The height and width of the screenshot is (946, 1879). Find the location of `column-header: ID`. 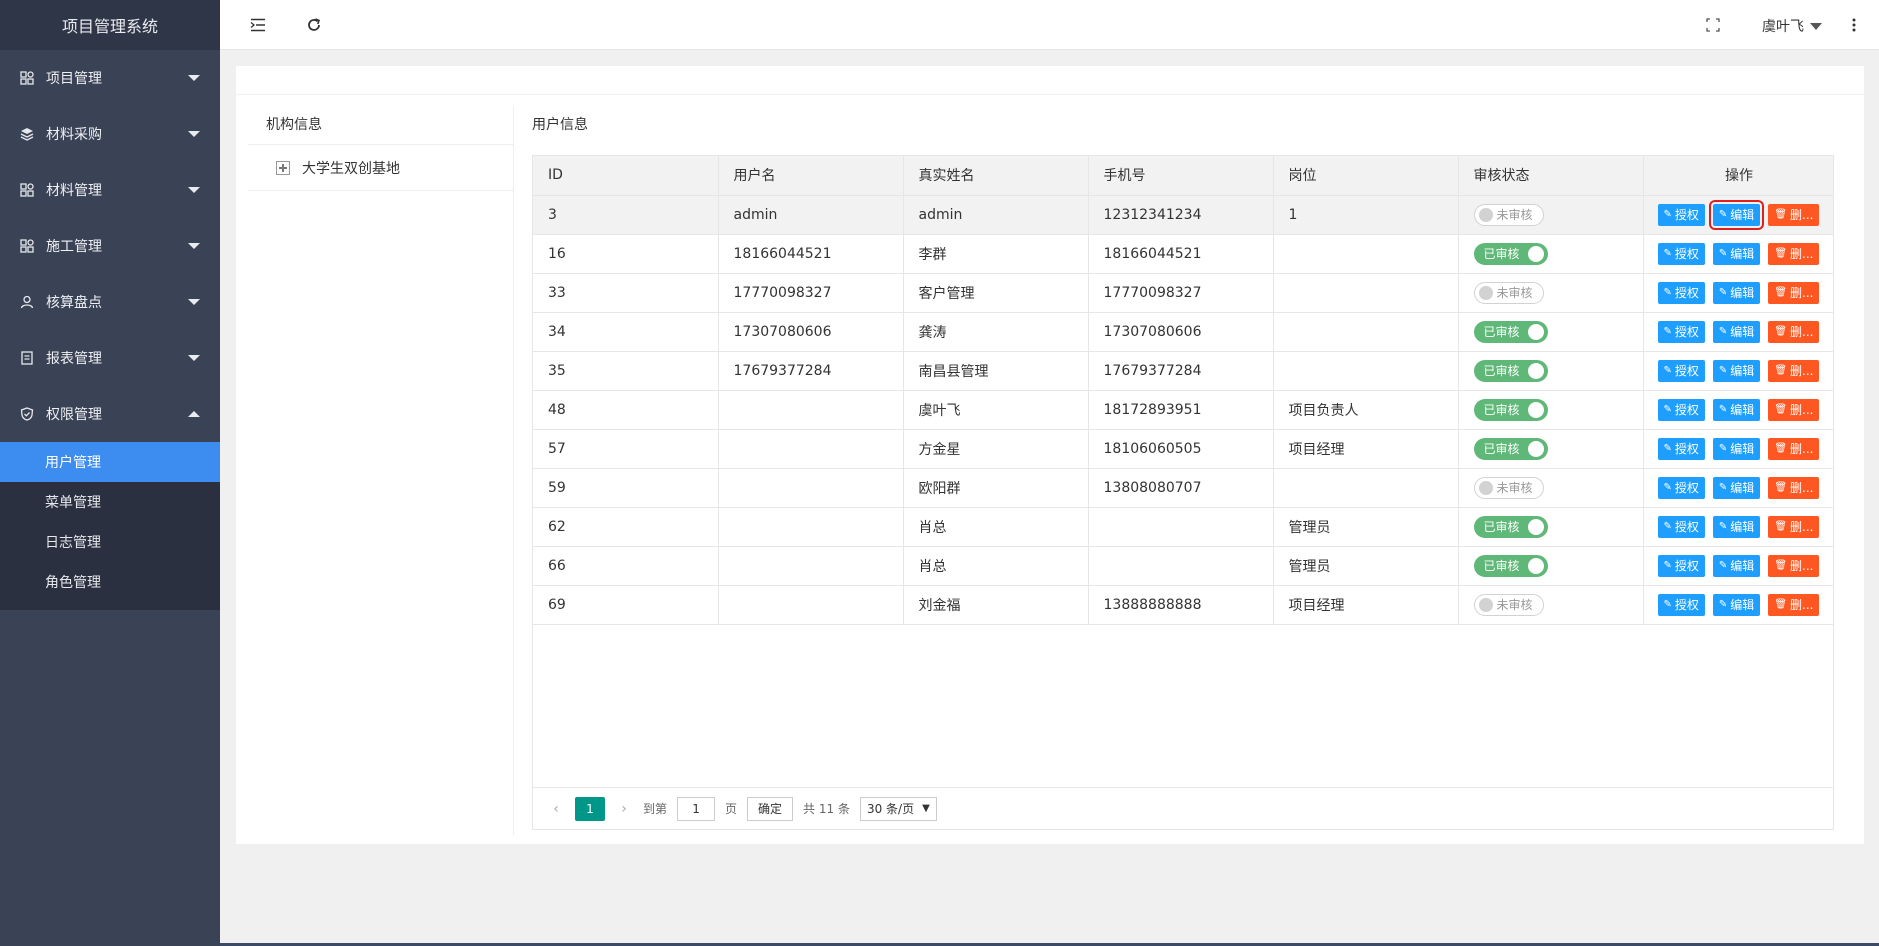

column-header: ID is located at coordinates (626, 176).